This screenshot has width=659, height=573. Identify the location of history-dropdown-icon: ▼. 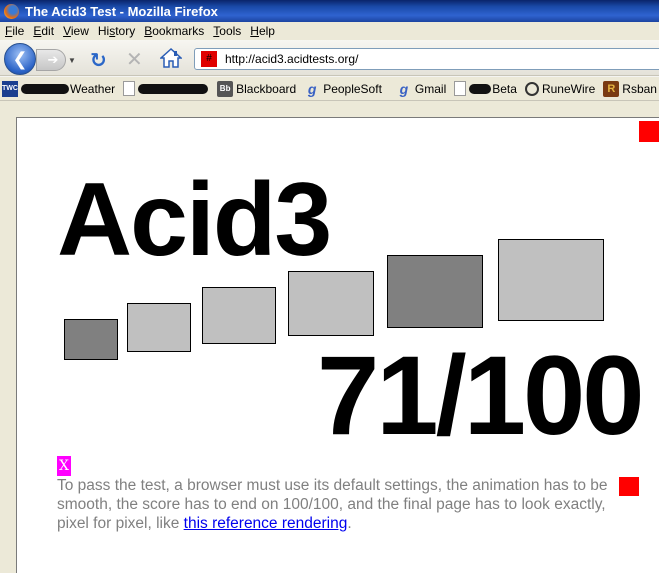
(72, 60).